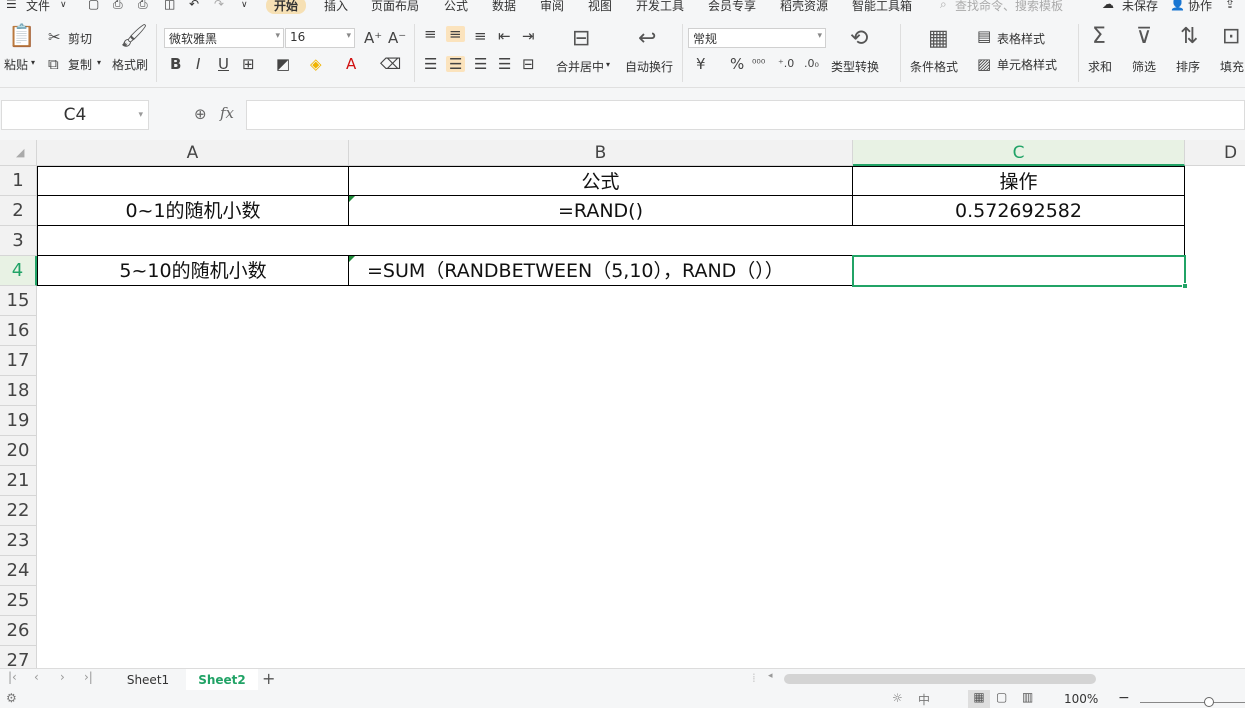  What do you see at coordinates (601, 181) in the screenshot?
I see `cell-b1: 公式` at bounding box center [601, 181].